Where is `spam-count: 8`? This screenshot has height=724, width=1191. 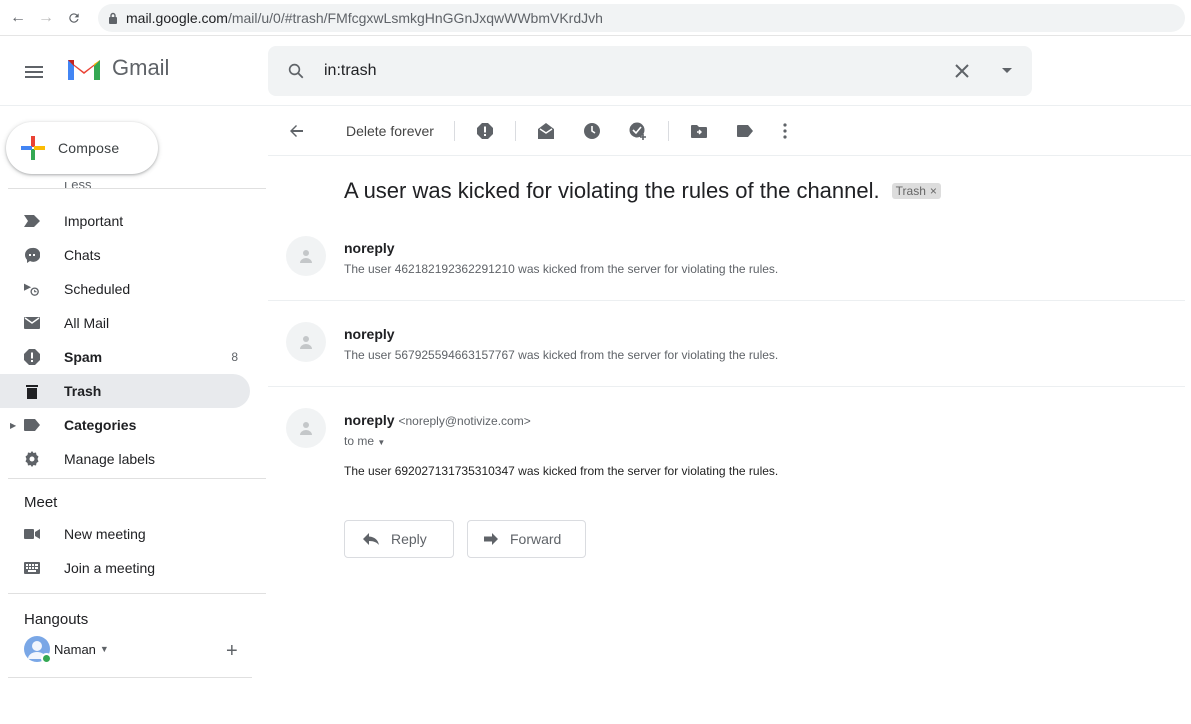
spam-count: 8 is located at coordinates (234, 357).